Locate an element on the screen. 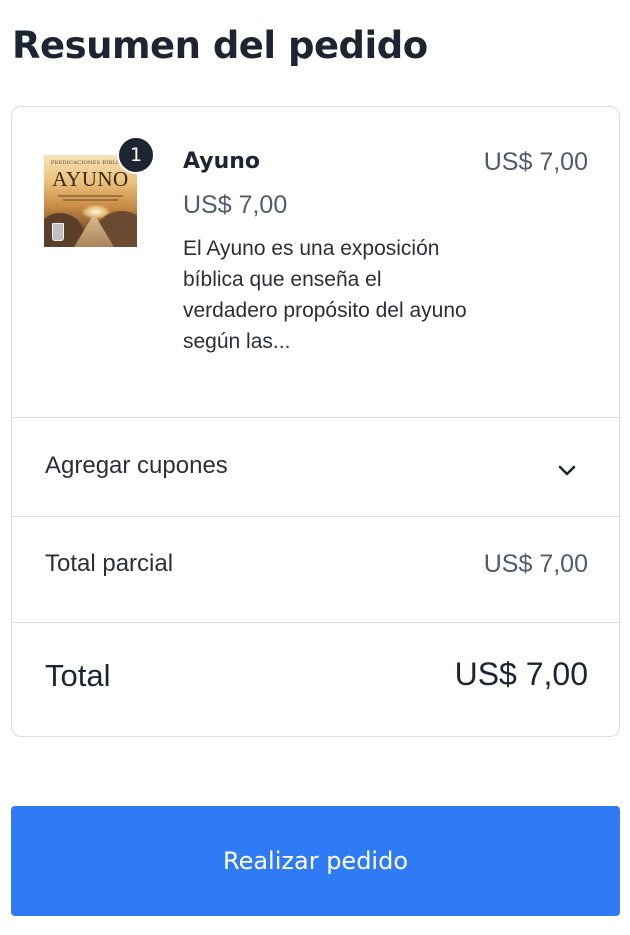 The height and width of the screenshot is (935, 630). add-coupons-label: Agregar cupones is located at coordinates (136, 465).